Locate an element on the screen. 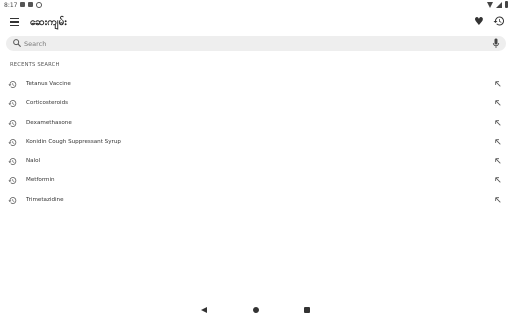  notification-icon is located at coordinates (22, 4).